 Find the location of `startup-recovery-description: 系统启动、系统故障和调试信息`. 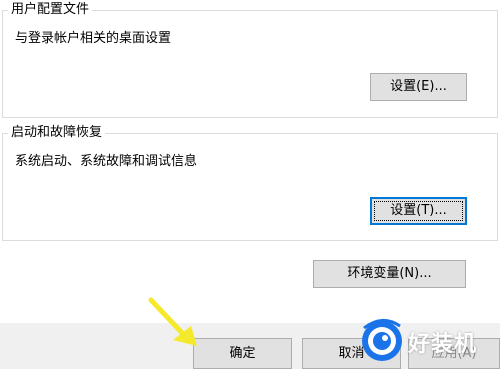

startup-recovery-description: 系统启动、系统故障和调试信息 is located at coordinates (106, 161).